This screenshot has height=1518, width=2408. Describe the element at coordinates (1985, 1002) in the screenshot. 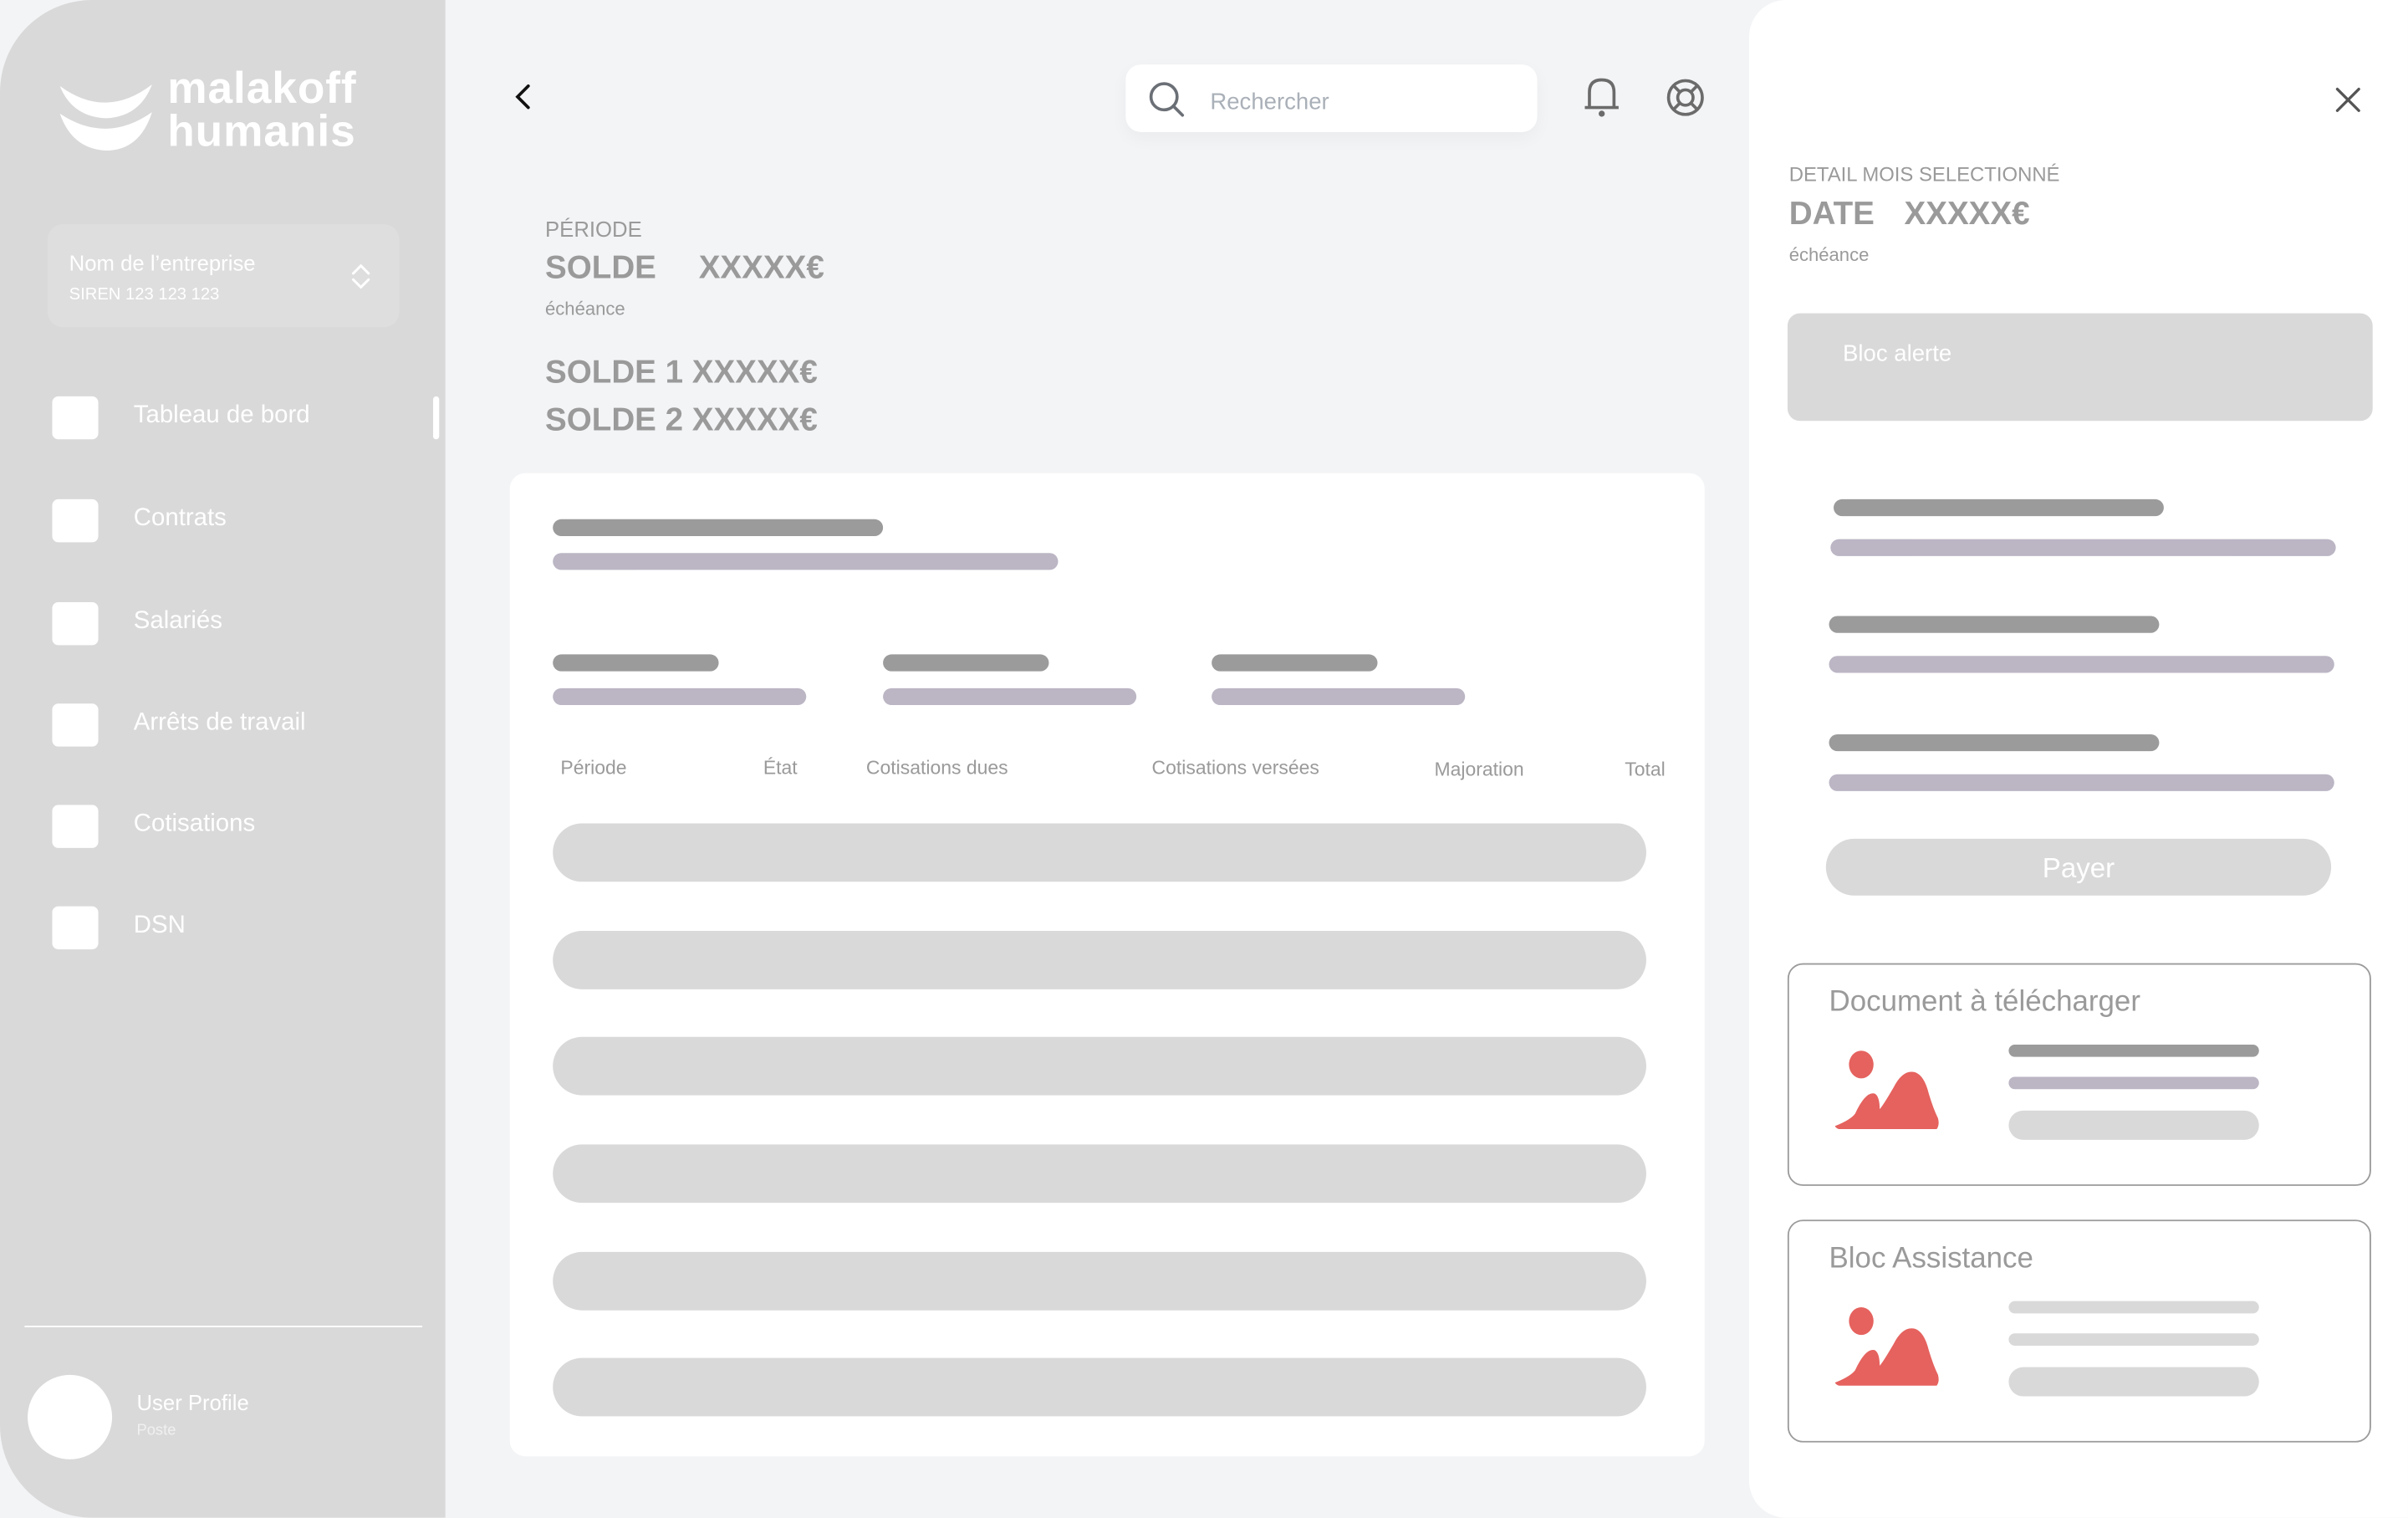

I see `document-title: Document à télécharger` at that location.